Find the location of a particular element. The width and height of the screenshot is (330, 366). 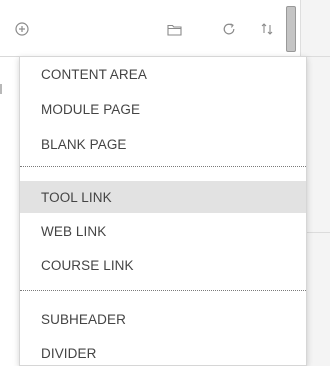

course-menu-toolbar is located at coordinates (150, 28).